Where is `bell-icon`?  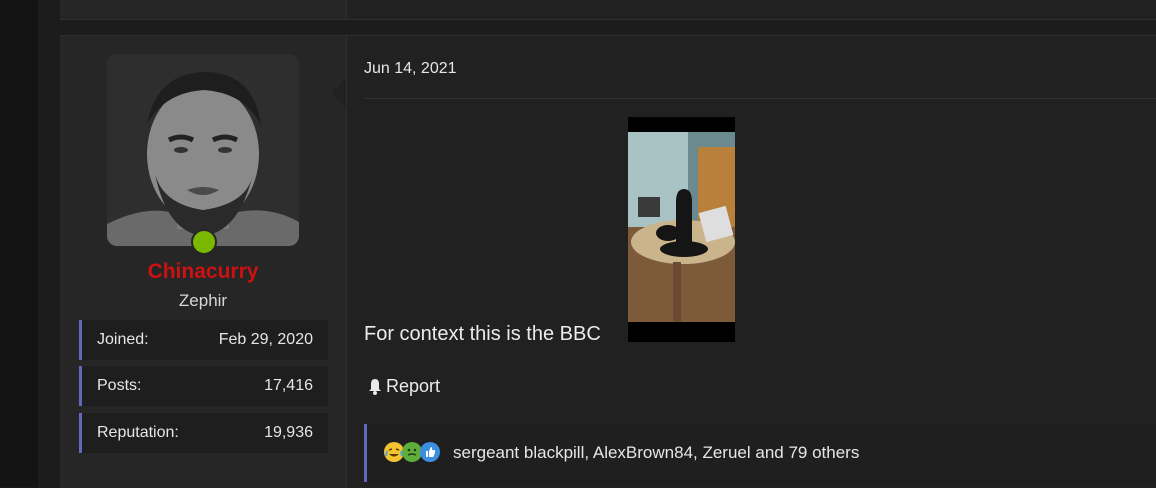
bell-icon is located at coordinates (375, 386).